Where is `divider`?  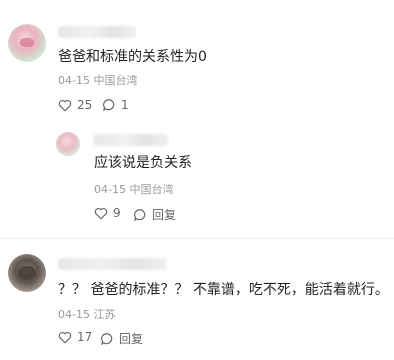 divider is located at coordinates (197, 238).